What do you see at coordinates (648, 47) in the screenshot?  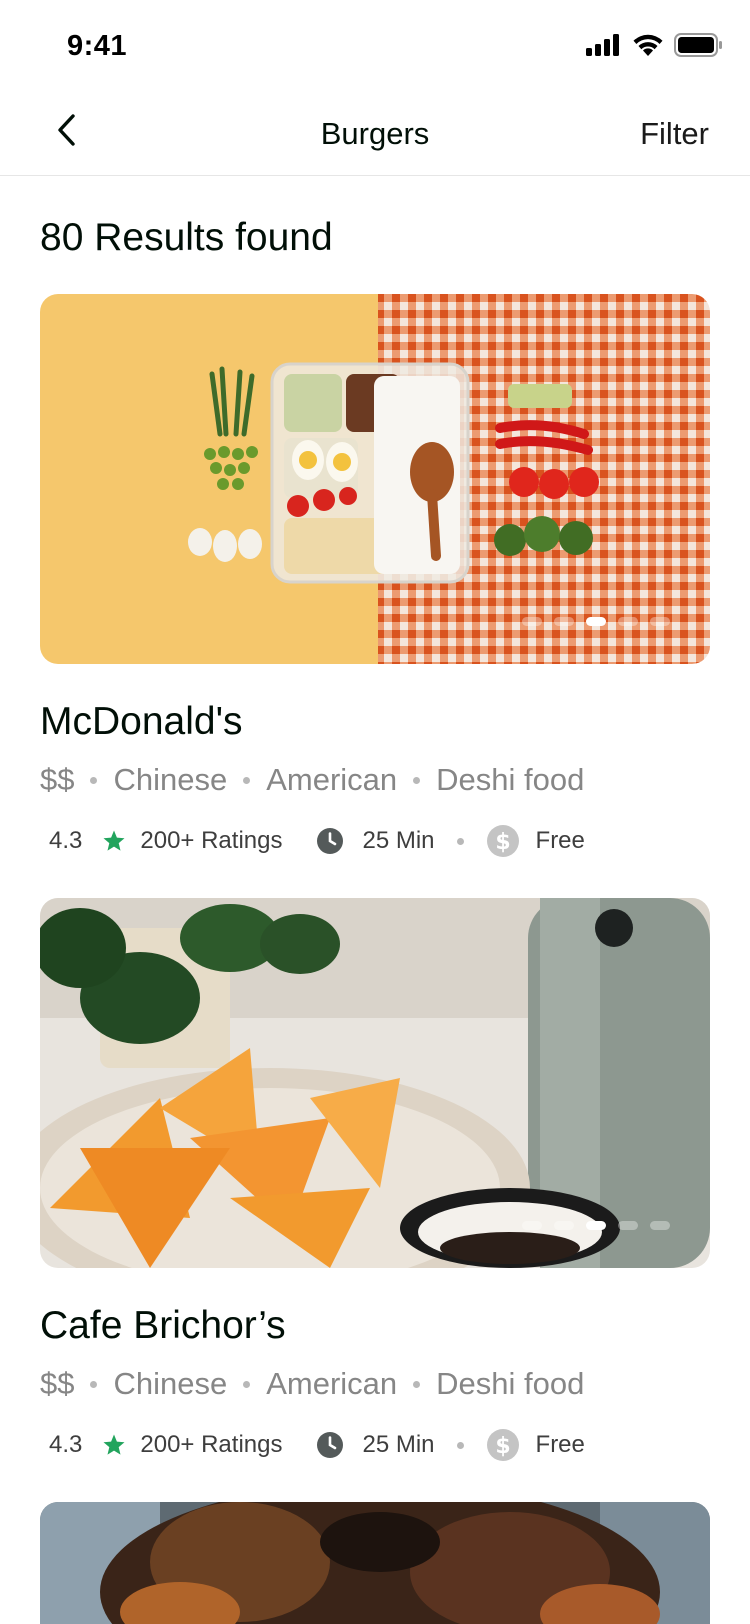 I see `wifi-icon` at bounding box center [648, 47].